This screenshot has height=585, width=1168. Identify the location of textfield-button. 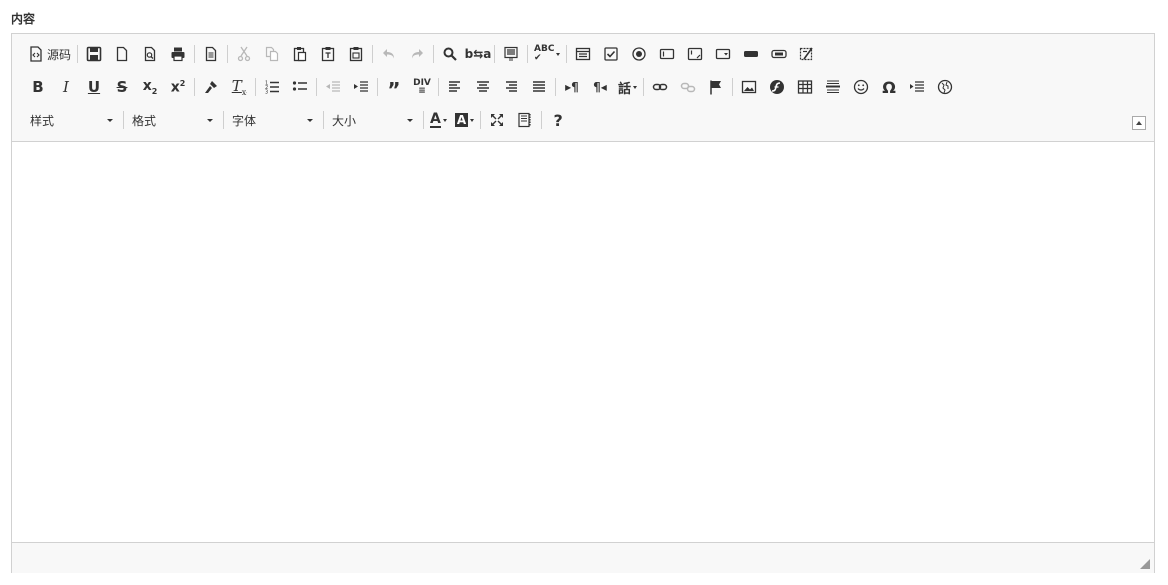
(667, 54).